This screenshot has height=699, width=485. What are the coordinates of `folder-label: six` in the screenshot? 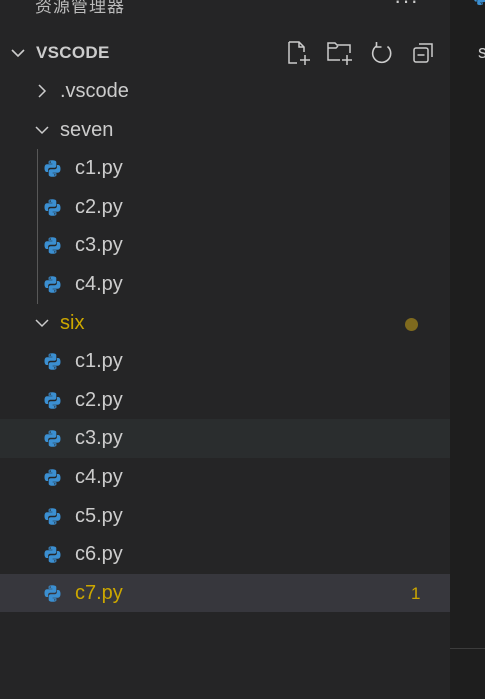 It's located at (72, 322).